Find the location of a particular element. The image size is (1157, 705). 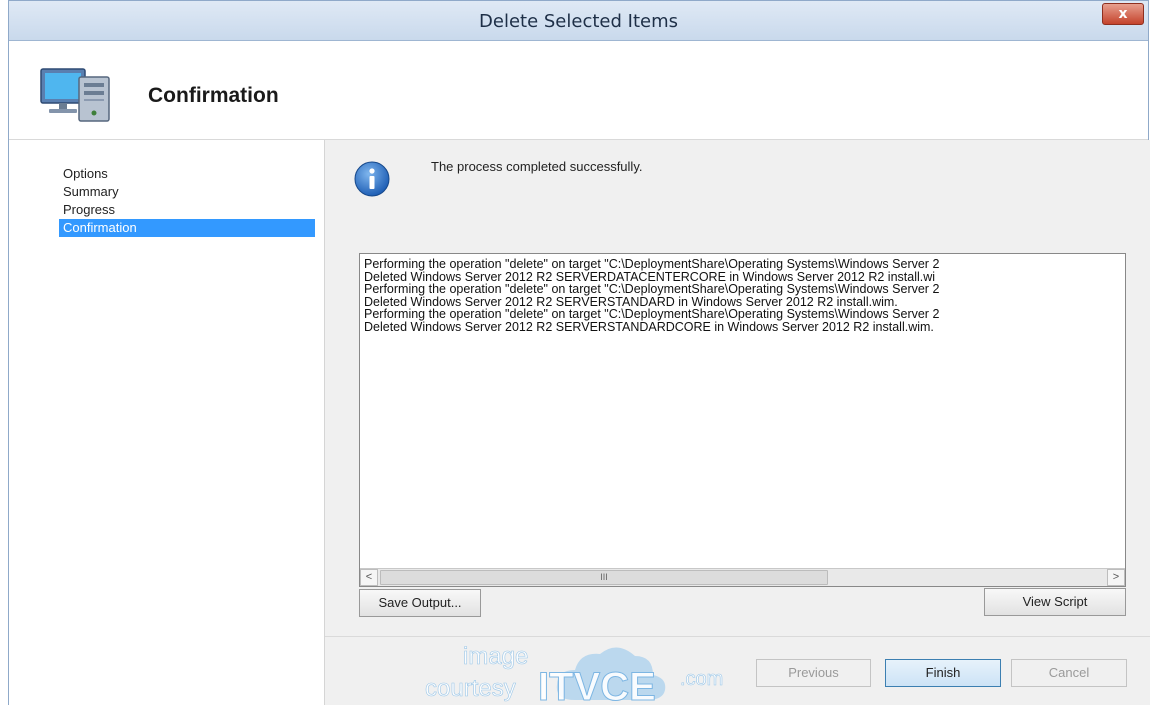

wizard-footer: Previous Finish Cancel is located at coordinates (737, 670).